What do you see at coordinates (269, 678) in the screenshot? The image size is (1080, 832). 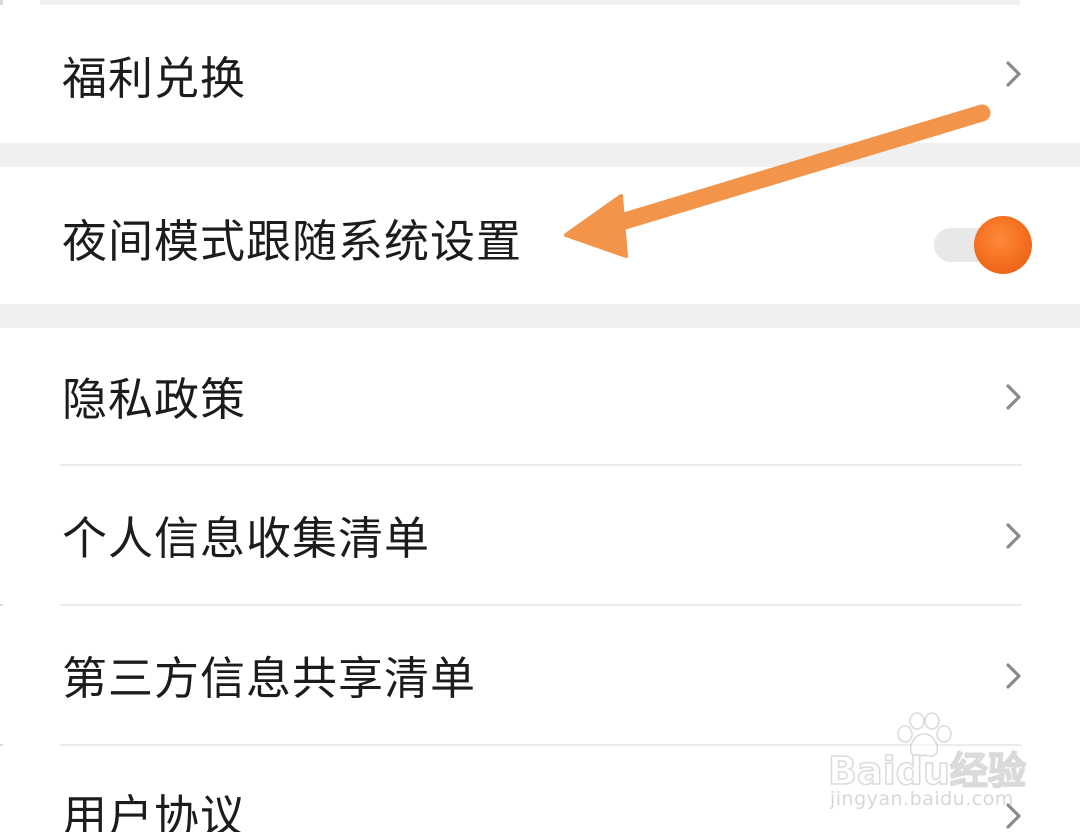 I see `settings-item-label: 第三方信息共享清单` at bounding box center [269, 678].